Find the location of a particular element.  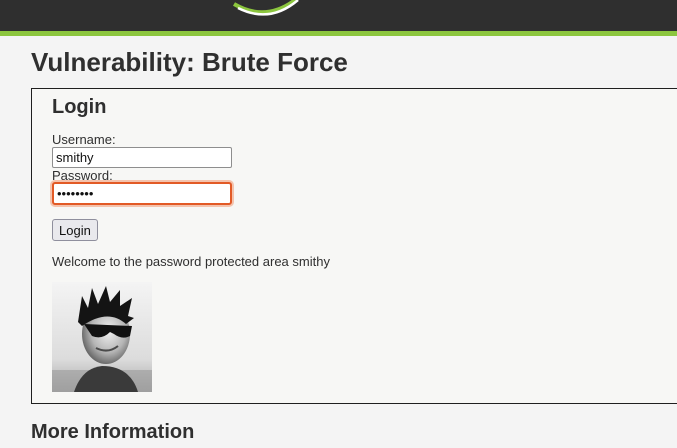

user-avatar-image is located at coordinates (102, 337).